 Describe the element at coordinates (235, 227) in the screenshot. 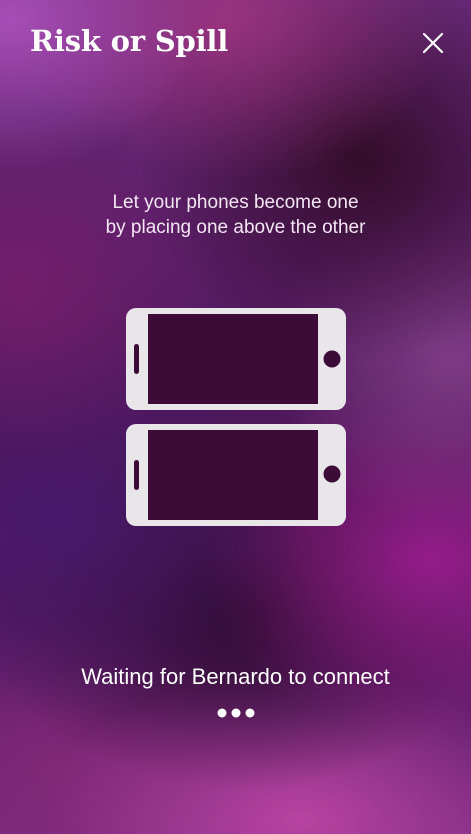

I see `instruction-line-2: by placing one above the other` at that location.